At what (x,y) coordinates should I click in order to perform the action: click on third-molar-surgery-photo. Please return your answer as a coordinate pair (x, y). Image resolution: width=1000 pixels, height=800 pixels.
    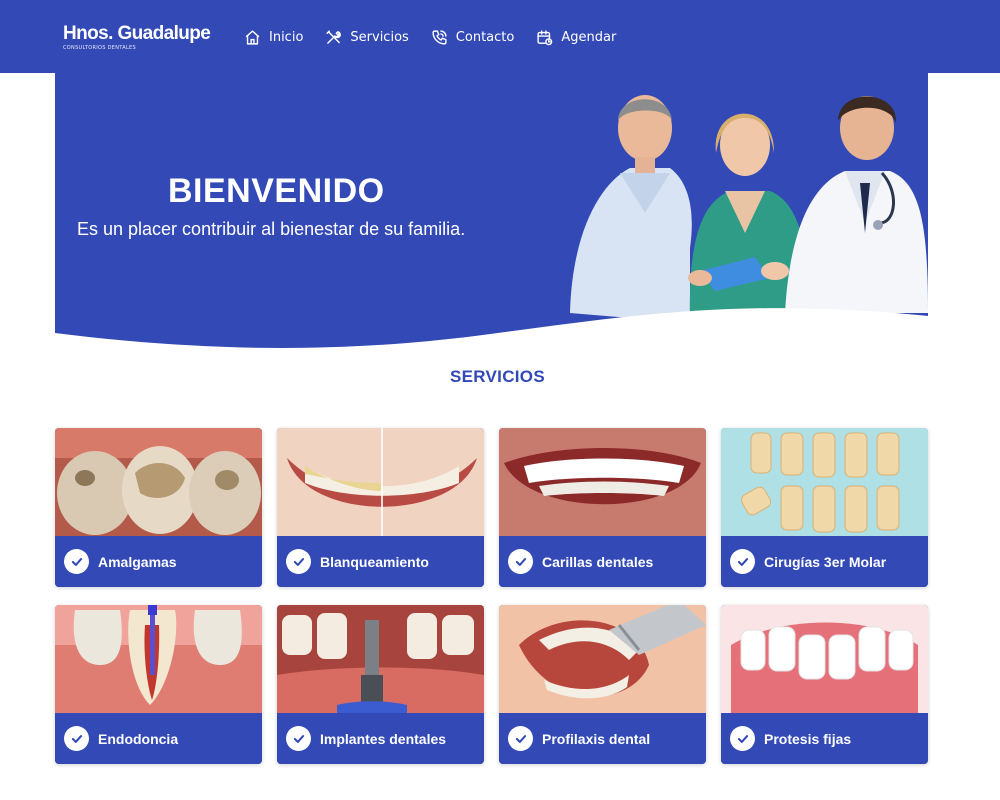
    Looking at the image, I should click on (824, 482).